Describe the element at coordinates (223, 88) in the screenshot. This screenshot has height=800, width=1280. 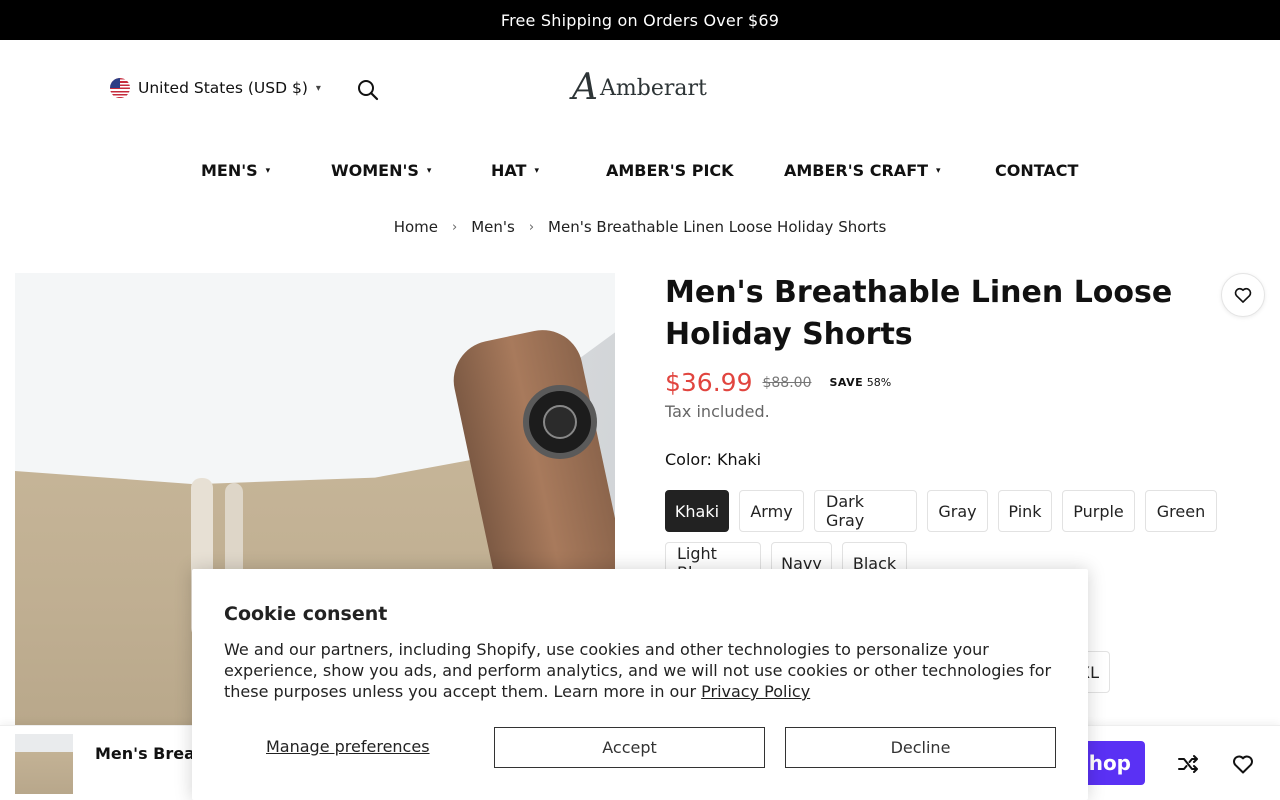
I see `locale-label: United States (USD $)` at that location.